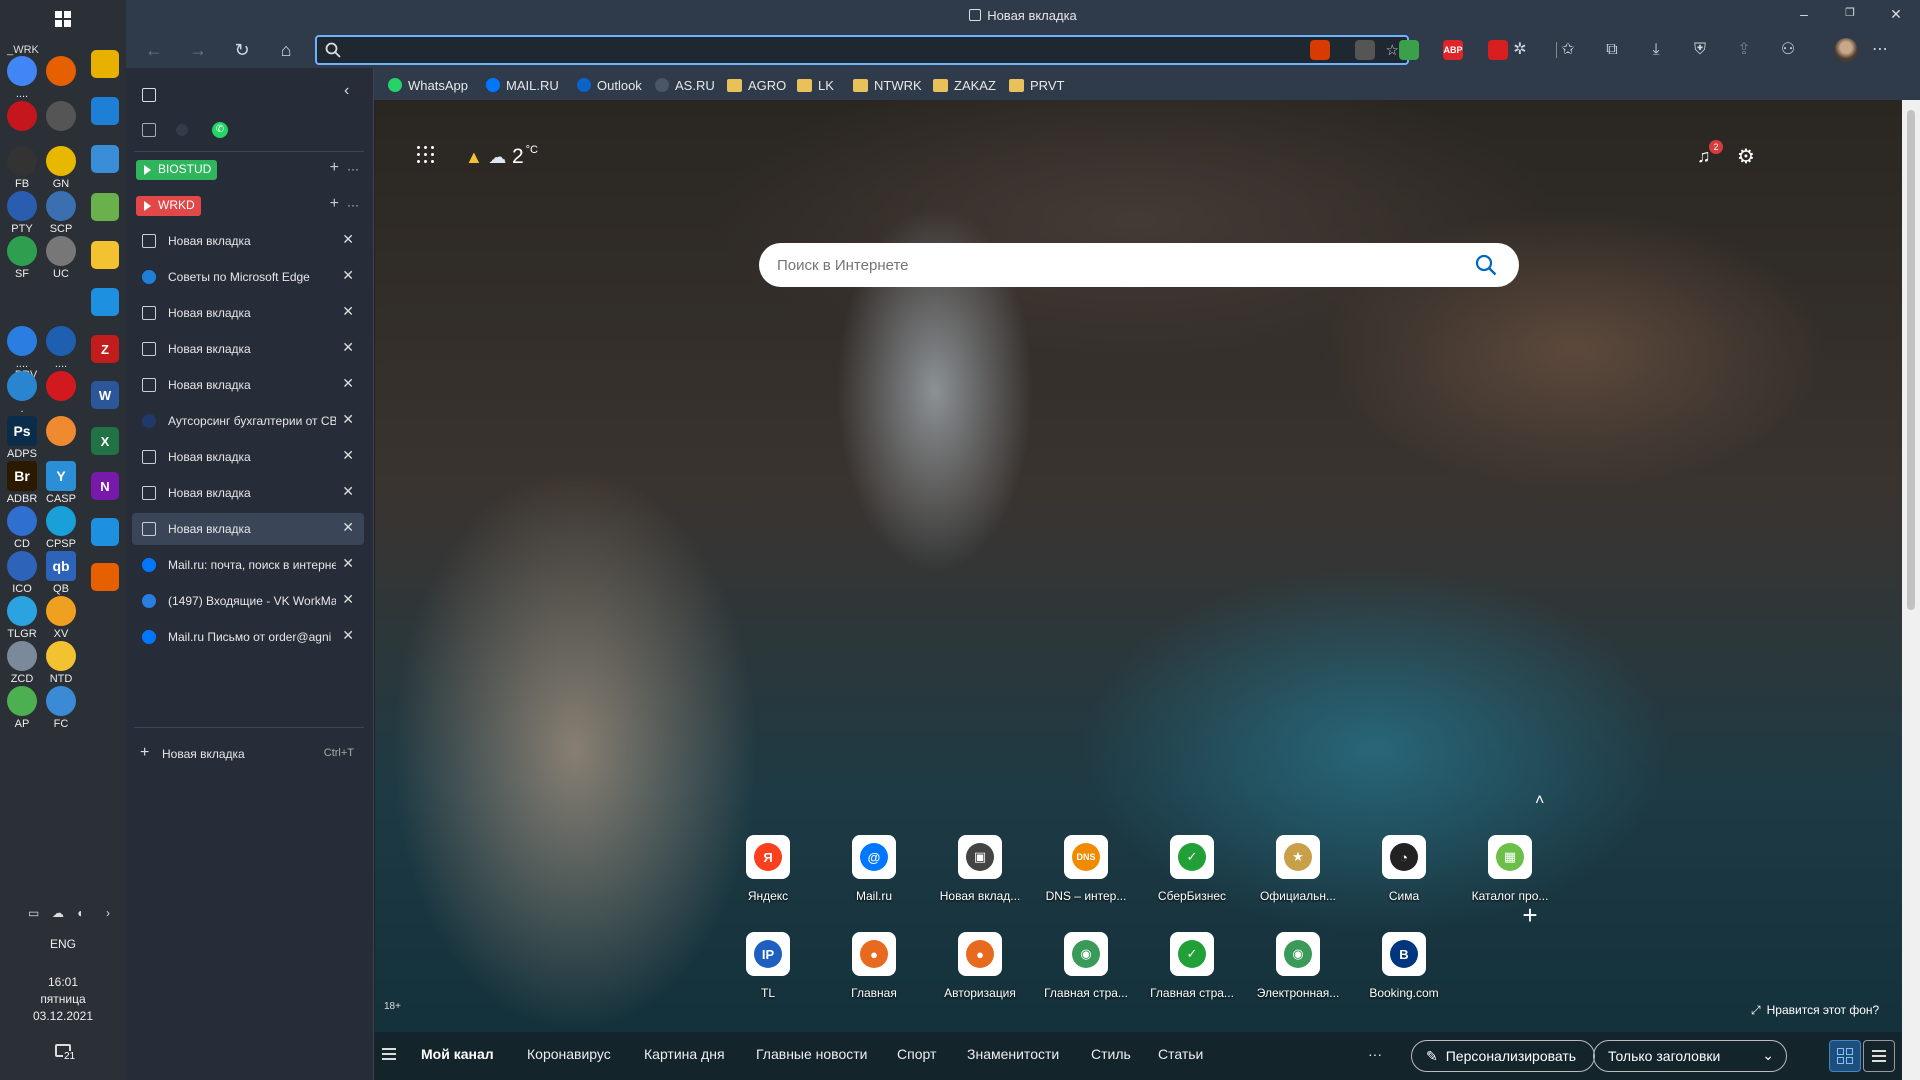  Describe the element at coordinates (248, 601) in the screenshot. I see `sidebar-tab: (1497) Входящие - VK WorkMa ✕` at that location.